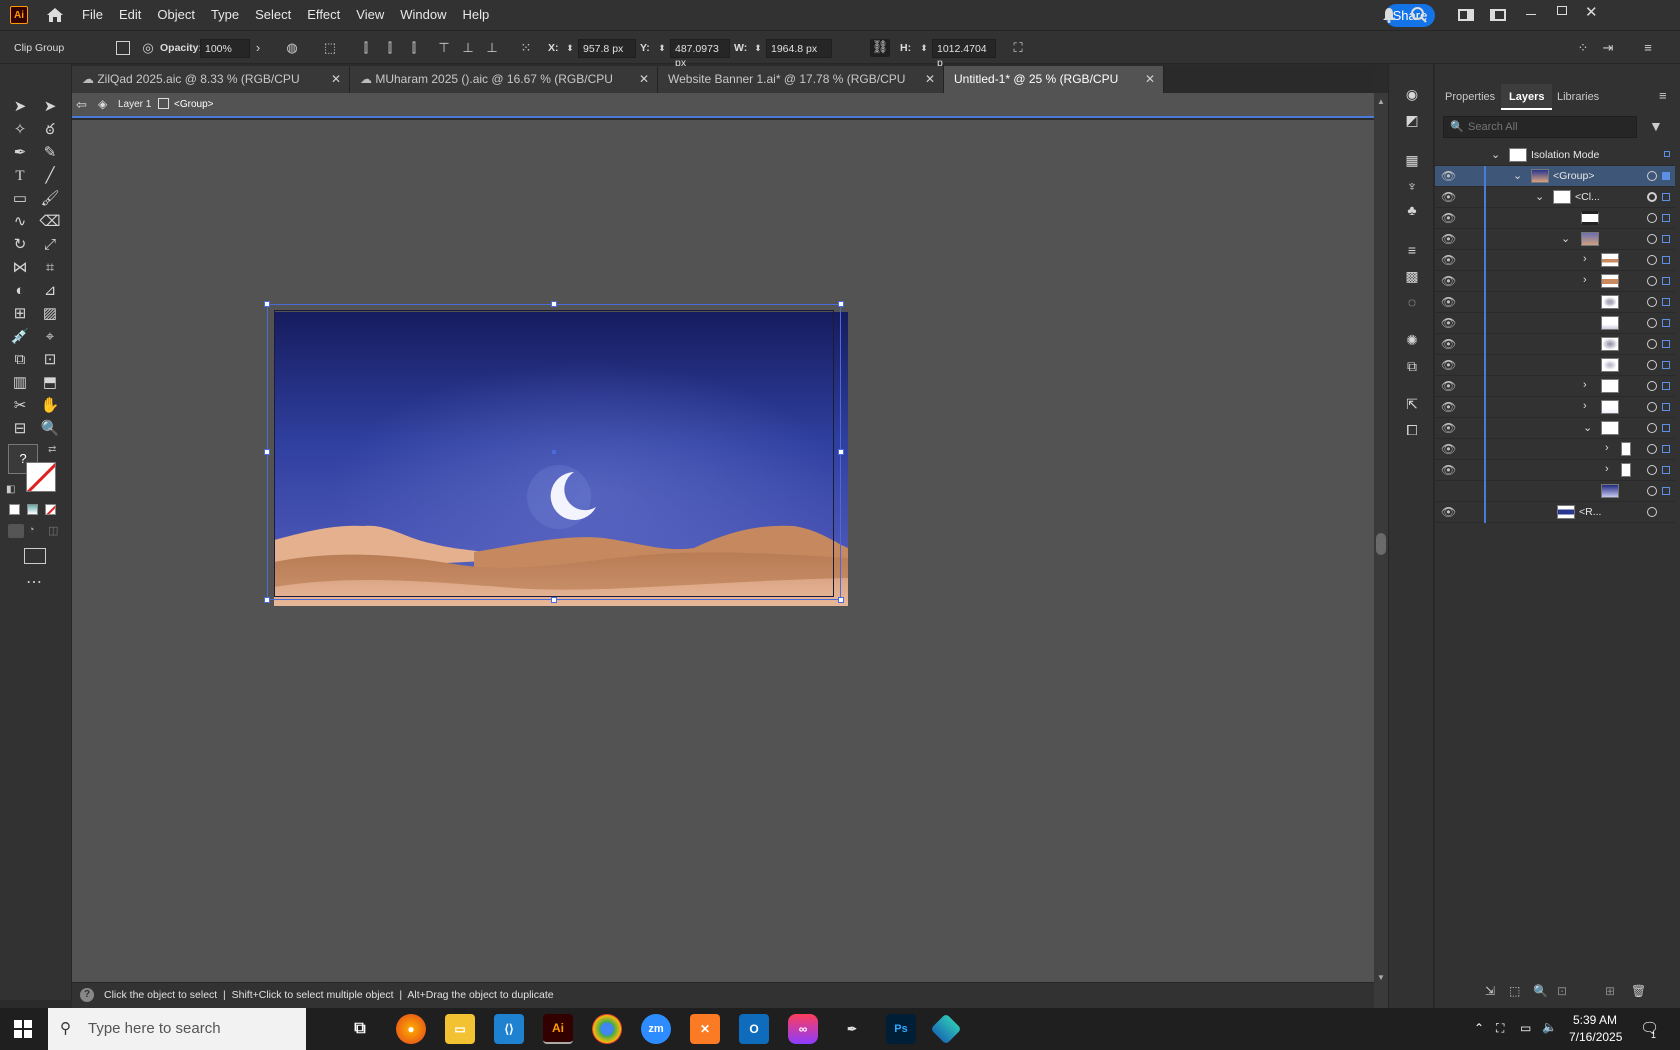 Image resolution: width=1680 pixels, height=1050 pixels. I want to click on menu-type: Type, so click(225, 15).